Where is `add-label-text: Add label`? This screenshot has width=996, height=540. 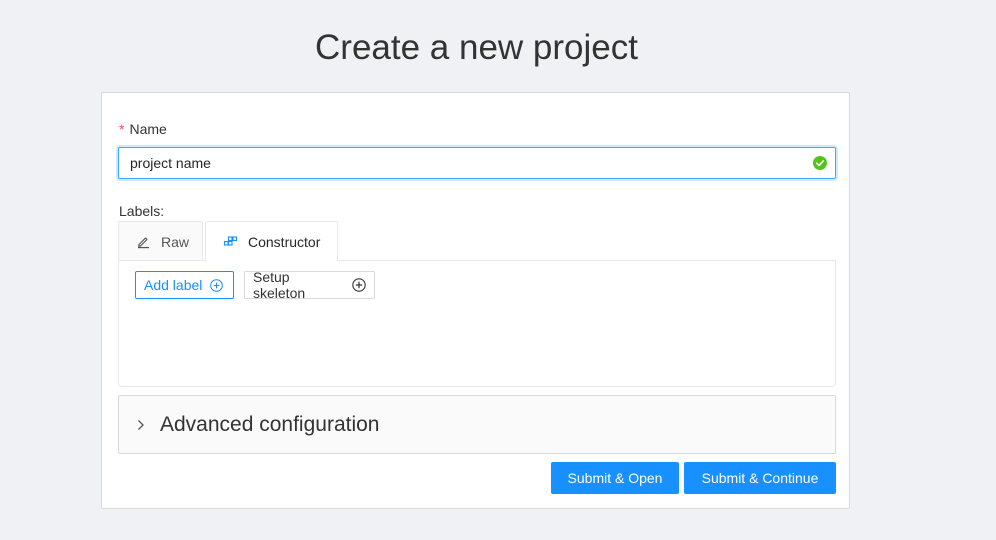
add-label-text: Add label is located at coordinates (173, 285).